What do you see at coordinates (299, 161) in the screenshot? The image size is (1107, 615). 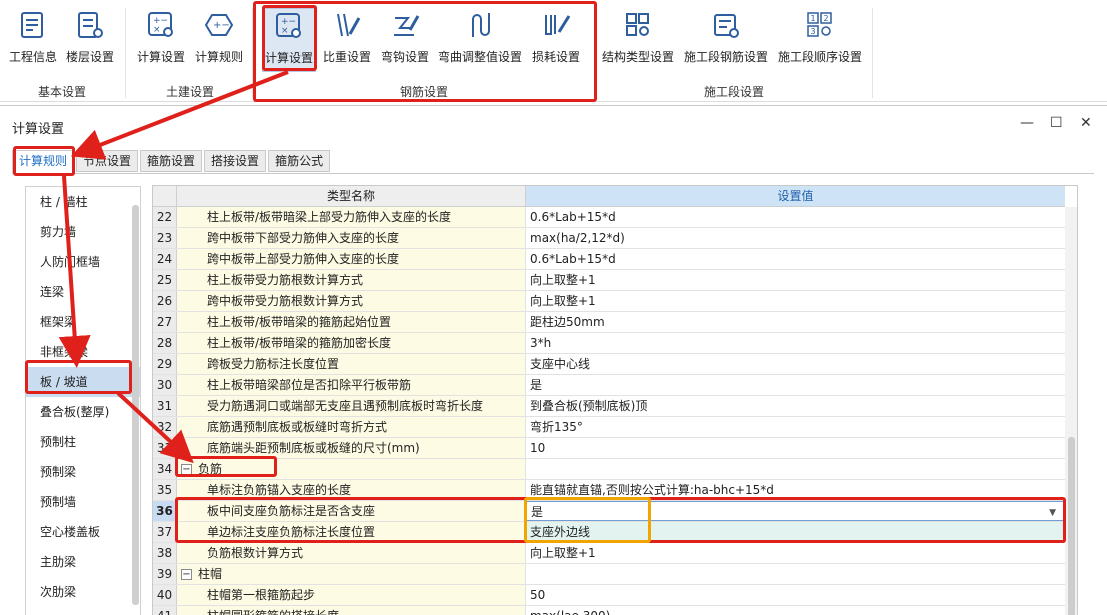 I see `tab-stirrup-formula: 箍筋公式` at bounding box center [299, 161].